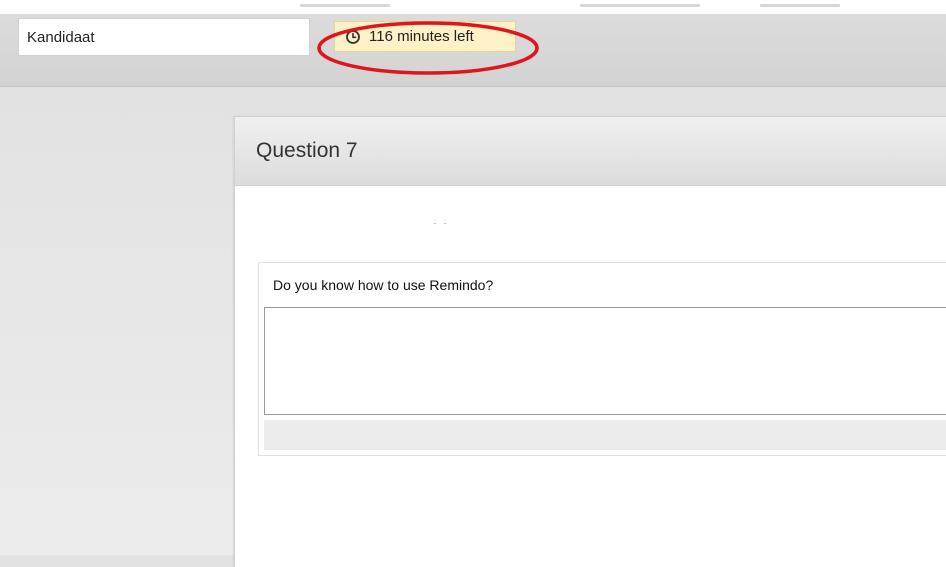  What do you see at coordinates (164, 37) in the screenshot?
I see `candidate-name-field: Kandidaat` at bounding box center [164, 37].